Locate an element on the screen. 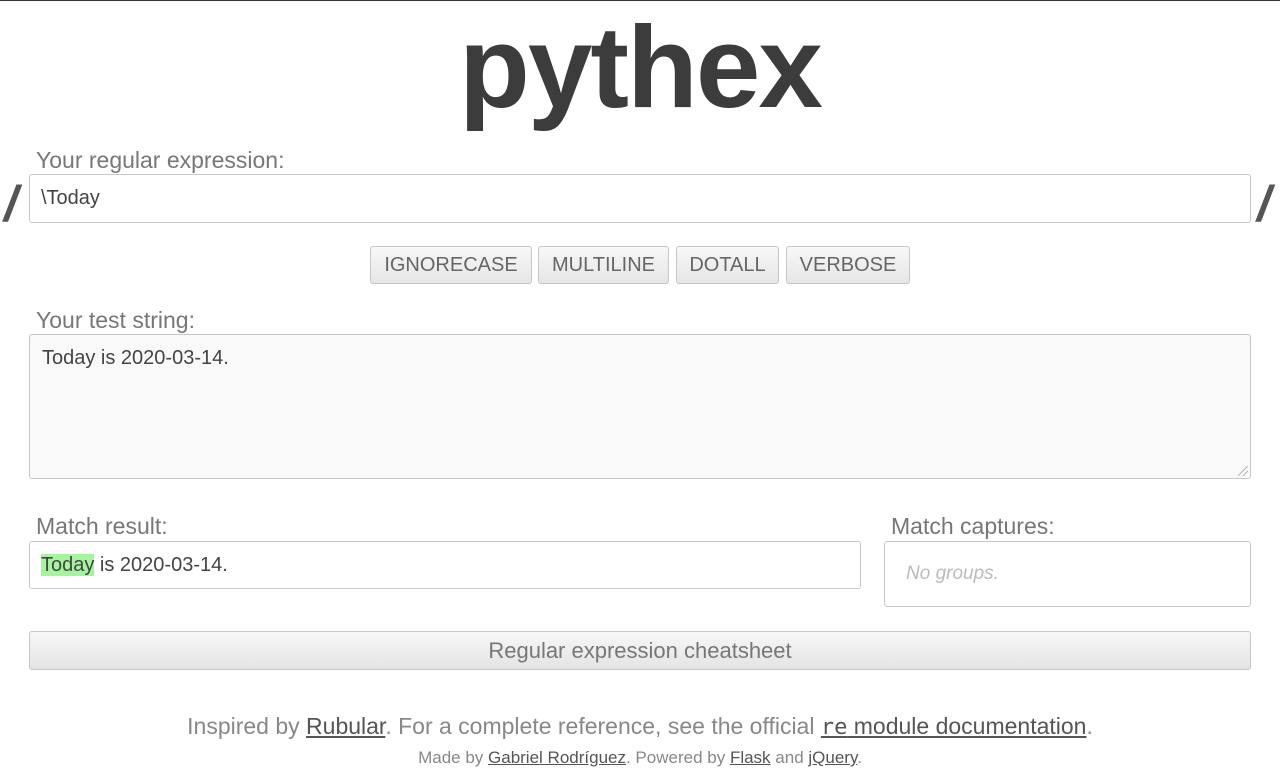 This screenshot has width=1280, height=777. match-captures-box: No groups. is located at coordinates (1067, 574).